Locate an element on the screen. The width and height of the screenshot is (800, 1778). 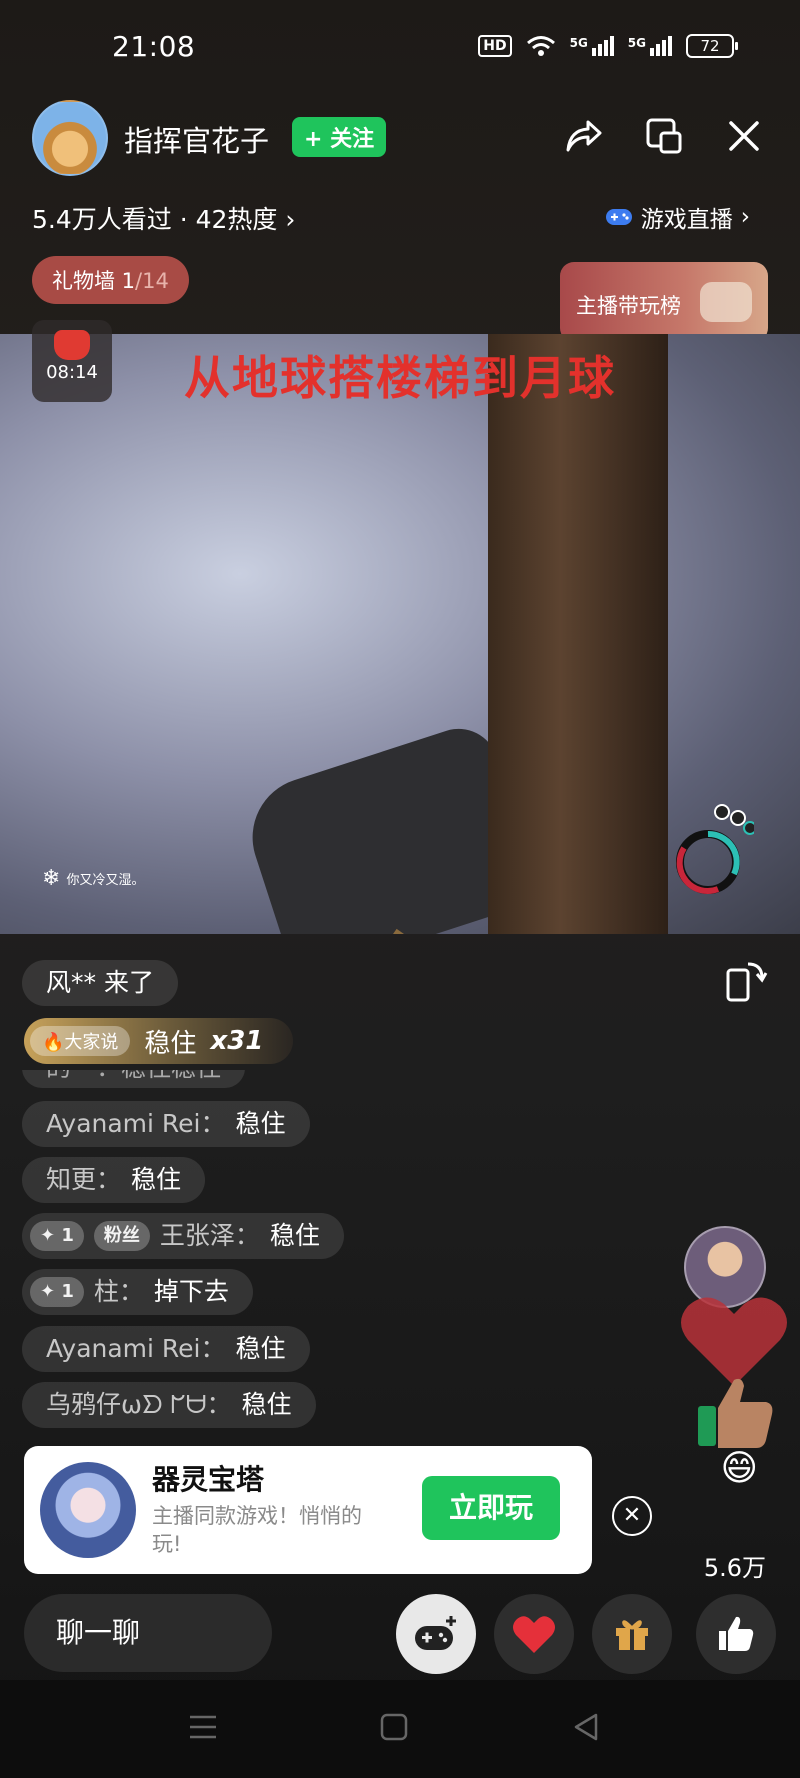
chat-message: ✦ 1 粉丝 王张泽： 稳住 is located at coordinates (183, 1236).